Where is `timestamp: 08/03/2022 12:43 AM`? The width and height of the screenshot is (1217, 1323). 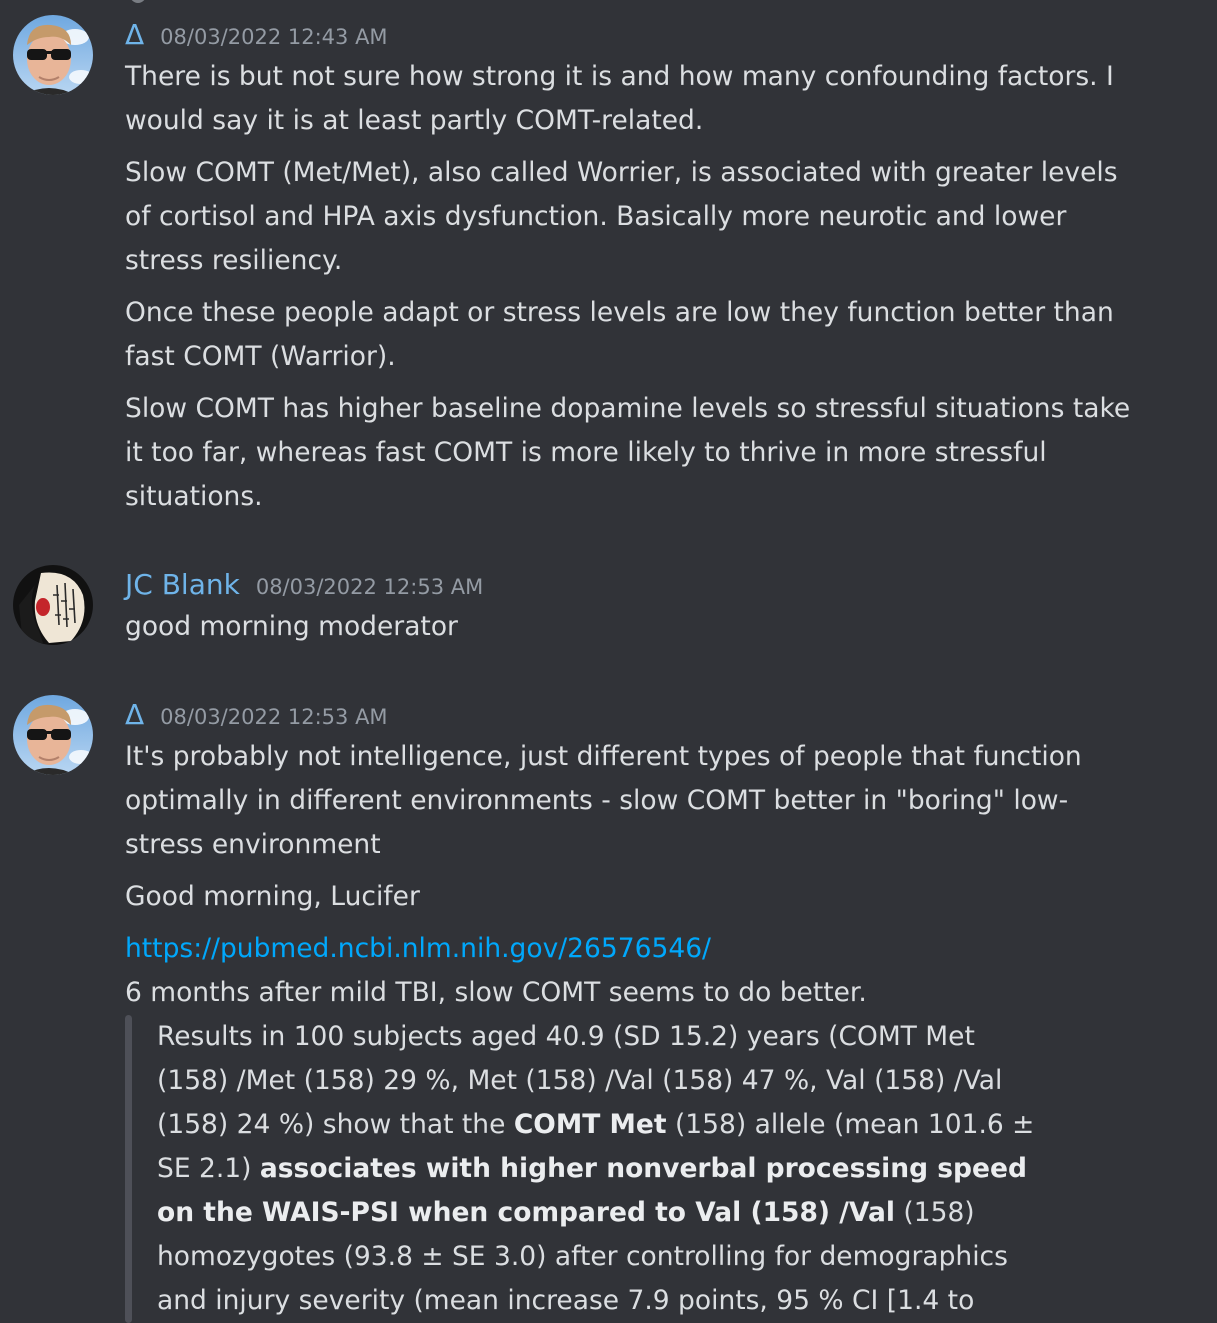
timestamp: 08/03/2022 12:43 AM is located at coordinates (273, 37).